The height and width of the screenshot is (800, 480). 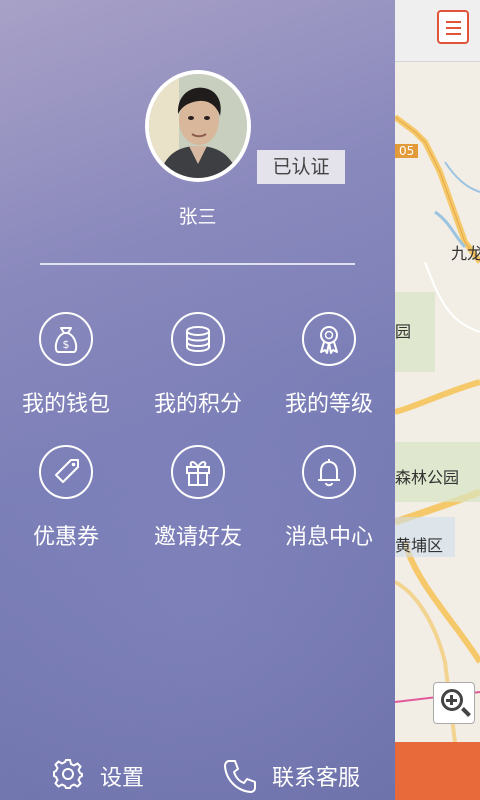 What do you see at coordinates (198, 369) in the screenshot?
I see `menu-item-points: 我的积分` at bounding box center [198, 369].